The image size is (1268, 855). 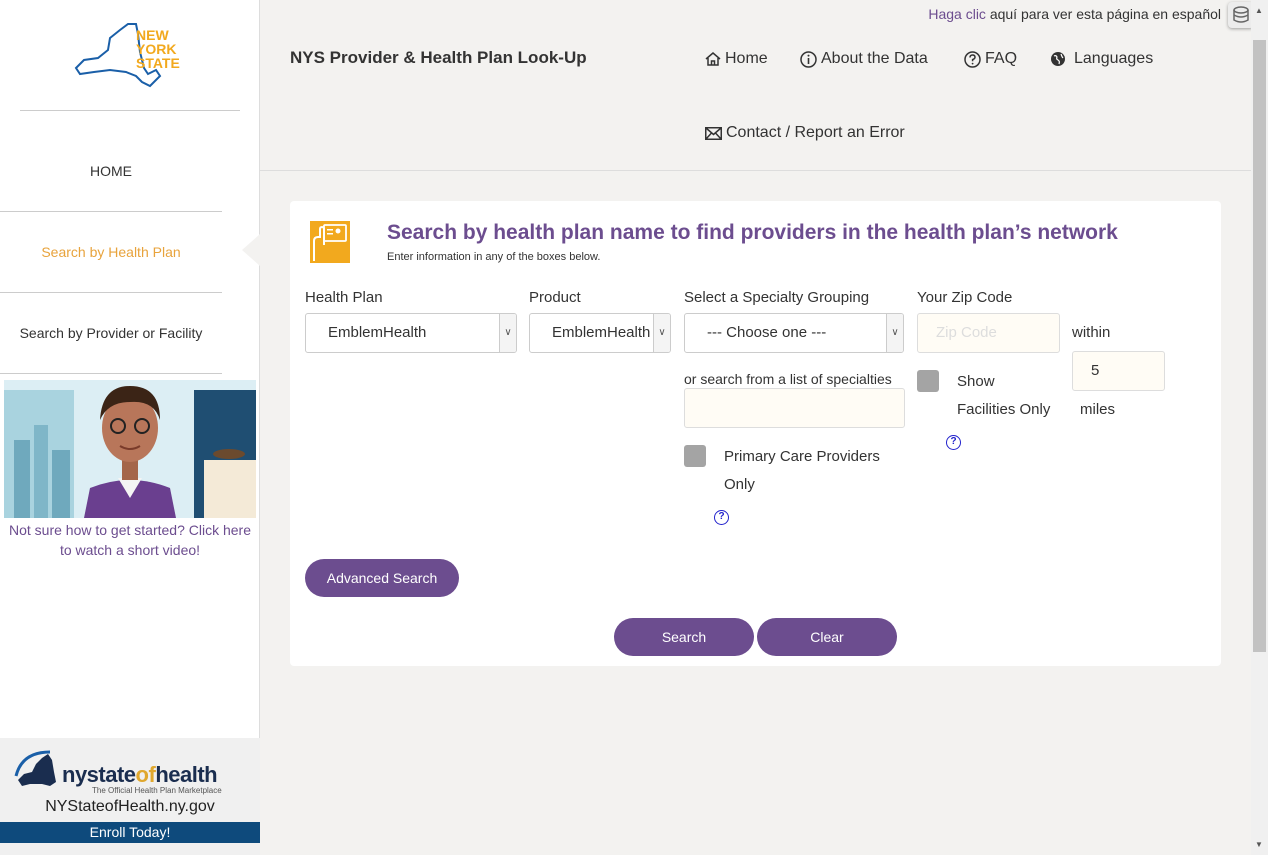 What do you see at coordinates (815, 132) in the screenshot?
I see `nav-contact-label: Contact / Report an Error` at bounding box center [815, 132].